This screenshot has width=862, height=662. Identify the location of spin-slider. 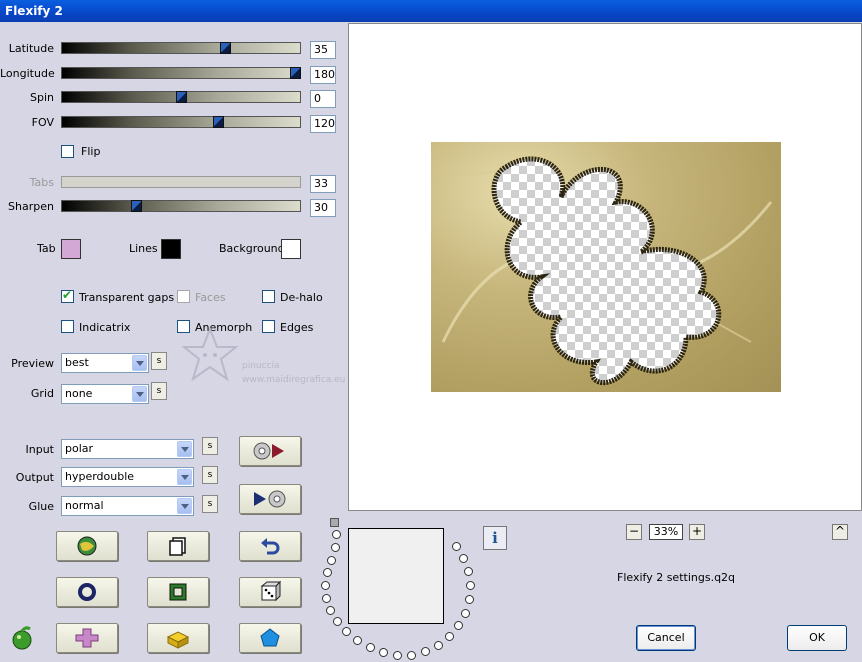
(181, 97).